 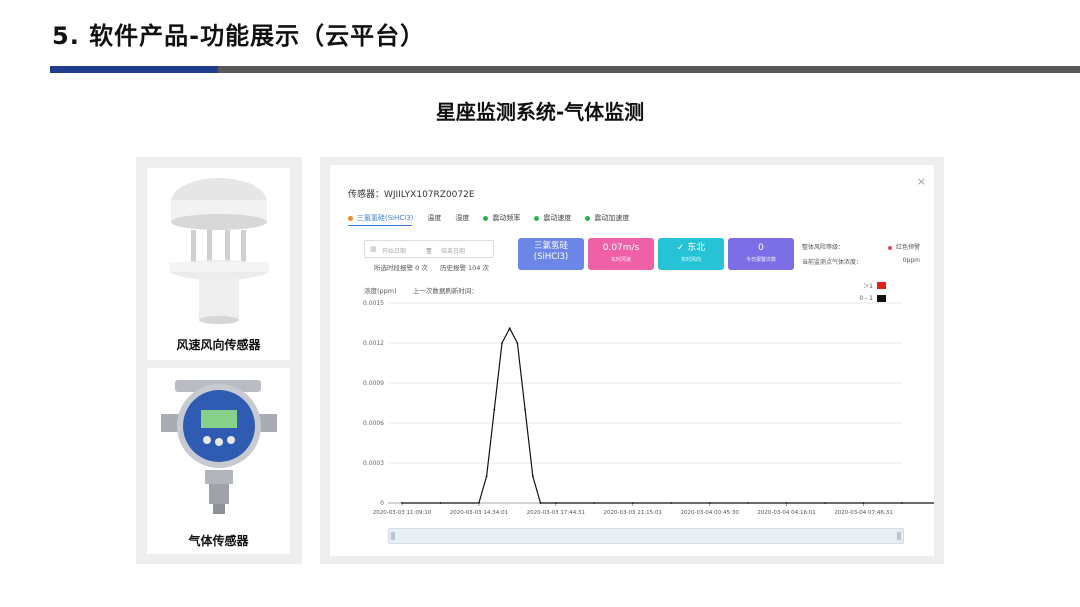 I want to click on gas-sensor-card: 气体传感器, so click(x=218, y=461).